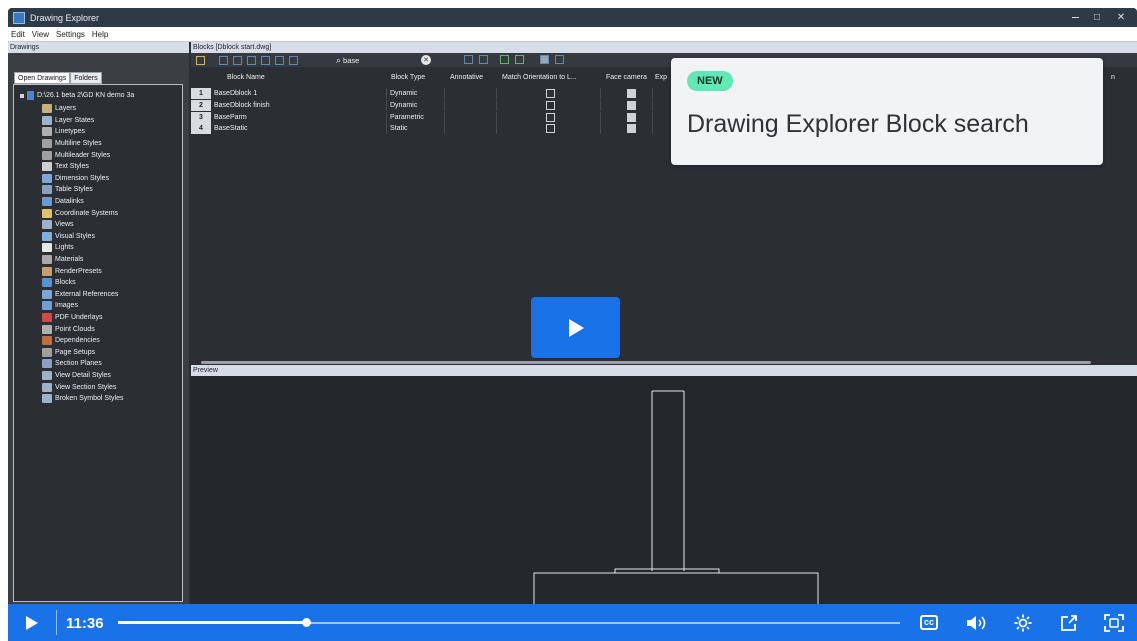 The height and width of the screenshot is (641, 1137). Describe the element at coordinates (79, 387) in the screenshot. I see `tree-item-view-section-styles: View Section Styles` at that location.